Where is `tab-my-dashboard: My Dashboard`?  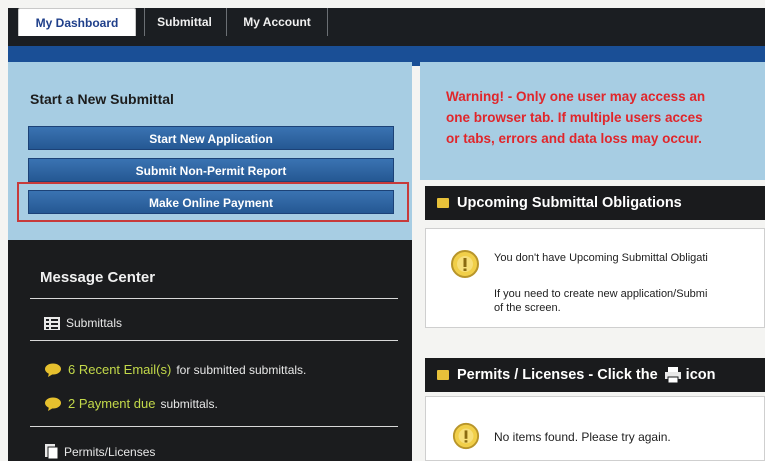
tab-my-dashboard: My Dashboard is located at coordinates (77, 22).